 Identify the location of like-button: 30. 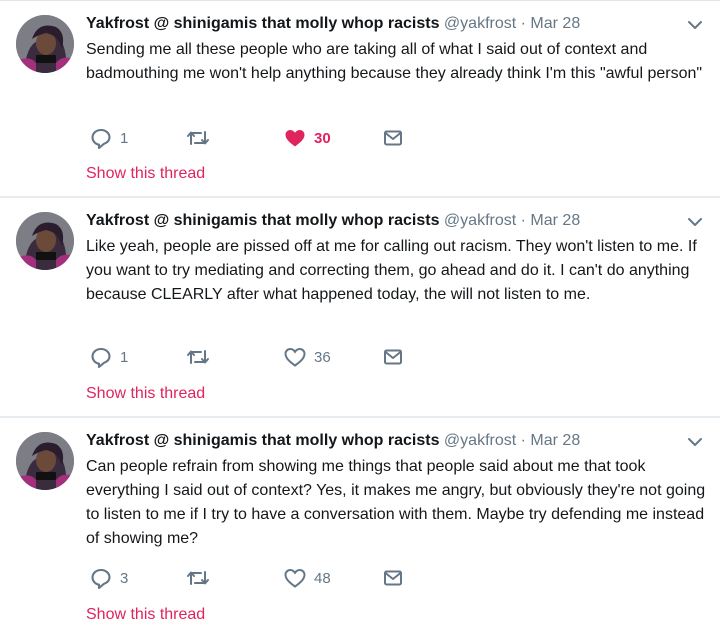
(307, 138).